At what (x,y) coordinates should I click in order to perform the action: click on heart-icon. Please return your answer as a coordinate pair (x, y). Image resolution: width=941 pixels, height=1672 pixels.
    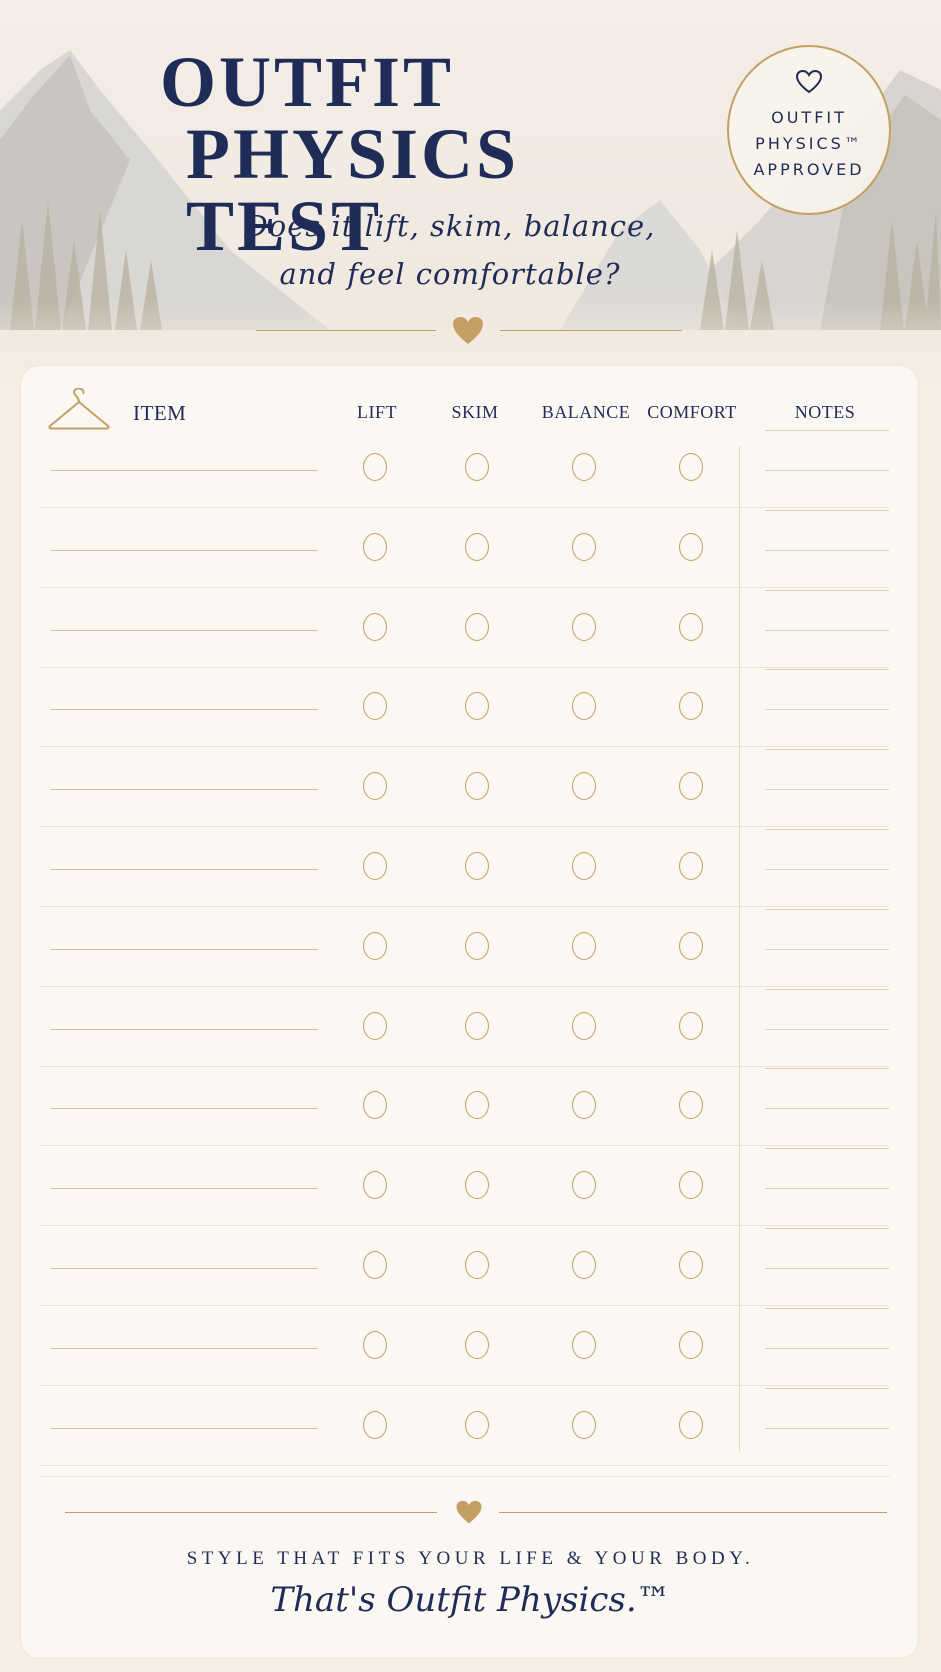
    Looking at the image, I should click on (468, 330).